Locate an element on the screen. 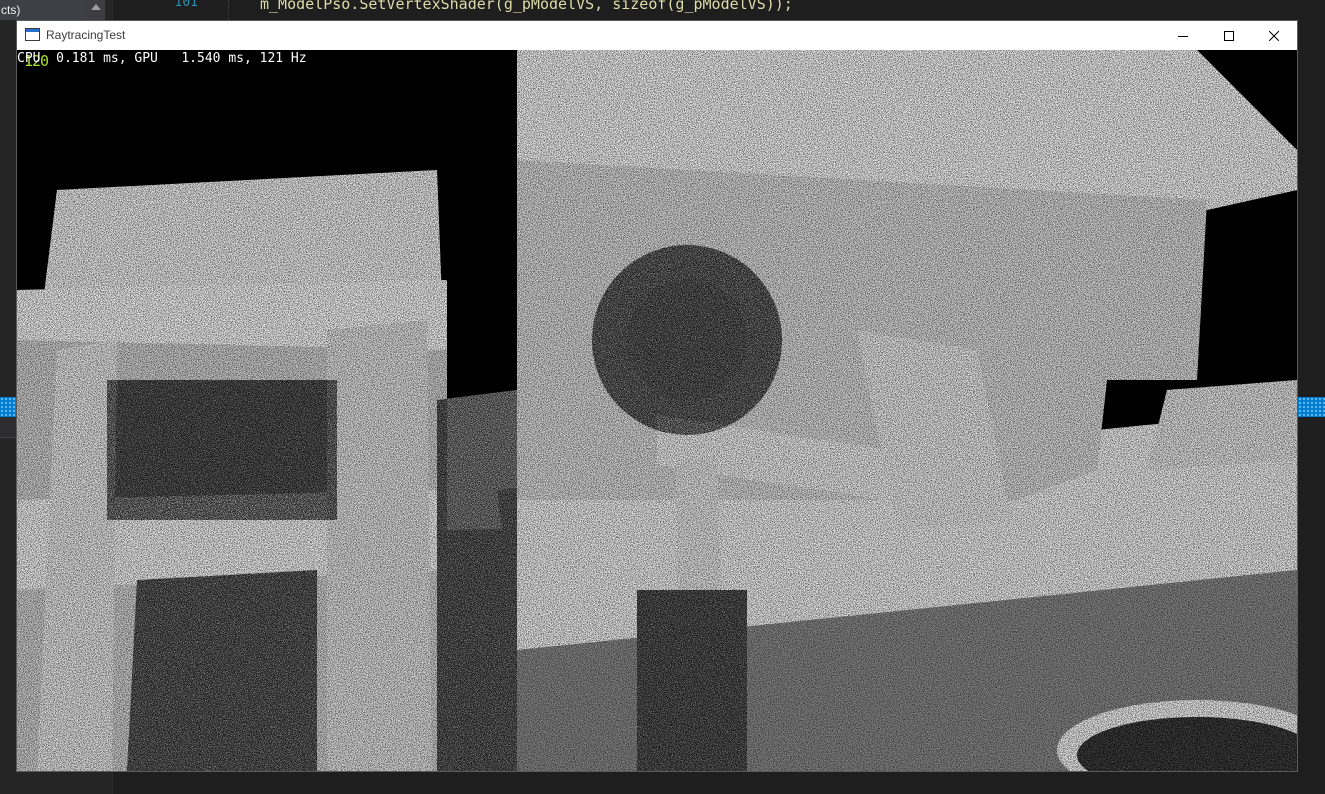 The height and width of the screenshot is (794, 1325). app-window-icon is located at coordinates (32, 34).